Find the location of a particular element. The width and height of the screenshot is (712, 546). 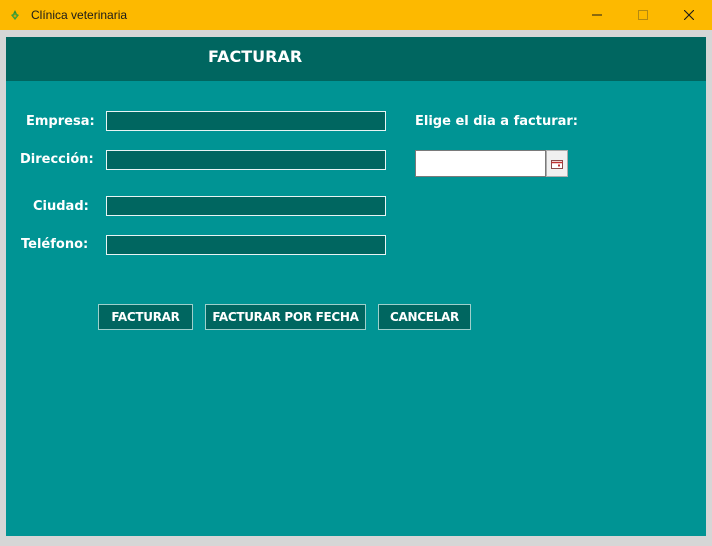

calendar-icon is located at coordinates (557, 164).